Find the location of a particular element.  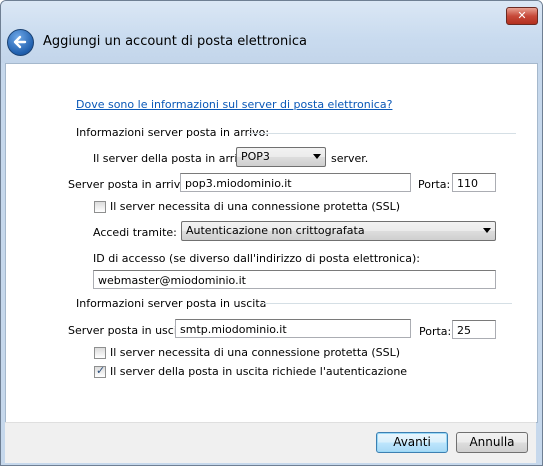

back-arrow-icon is located at coordinates (20, 42).